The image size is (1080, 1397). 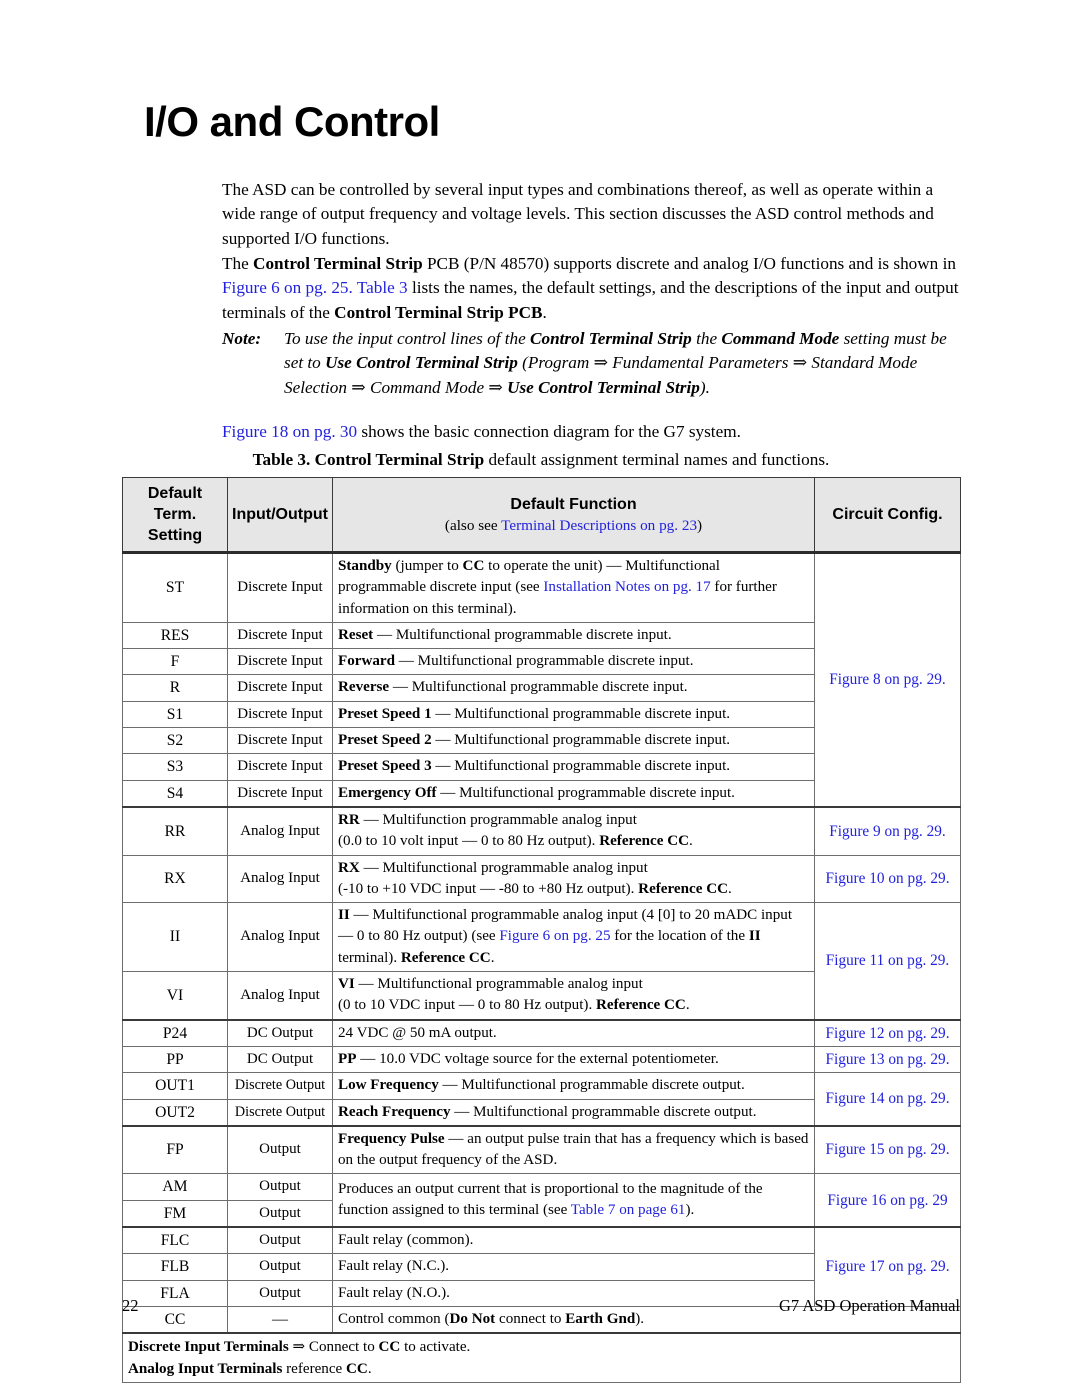 What do you see at coordinates (175, 1086) in the screenshot?
I see `cell-term: OUT1` at bounding box center [175, 1086].